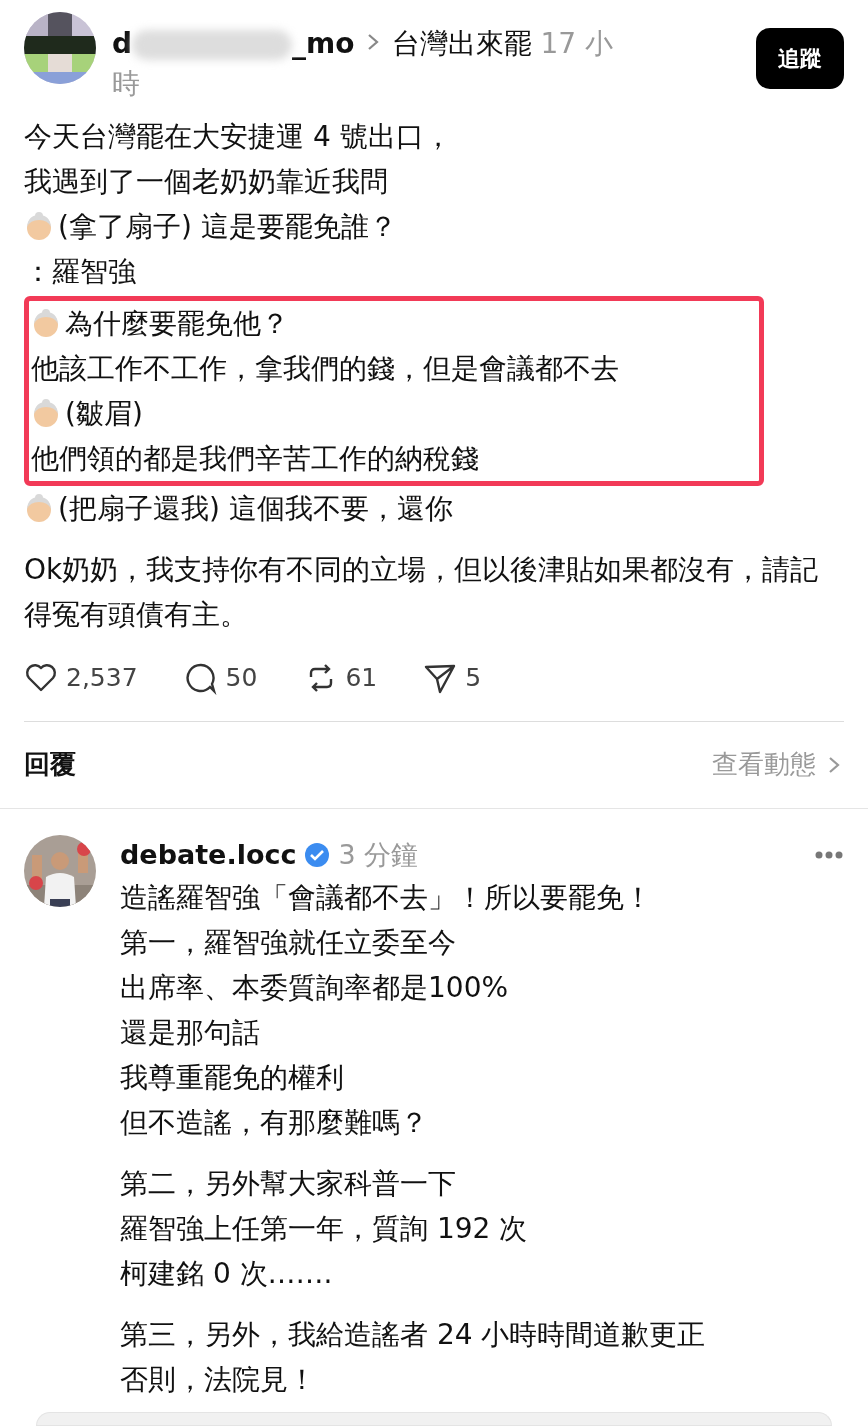 The image size is (868, 1426). I want to click on post-text: ：羅智強, so click(80, 272).